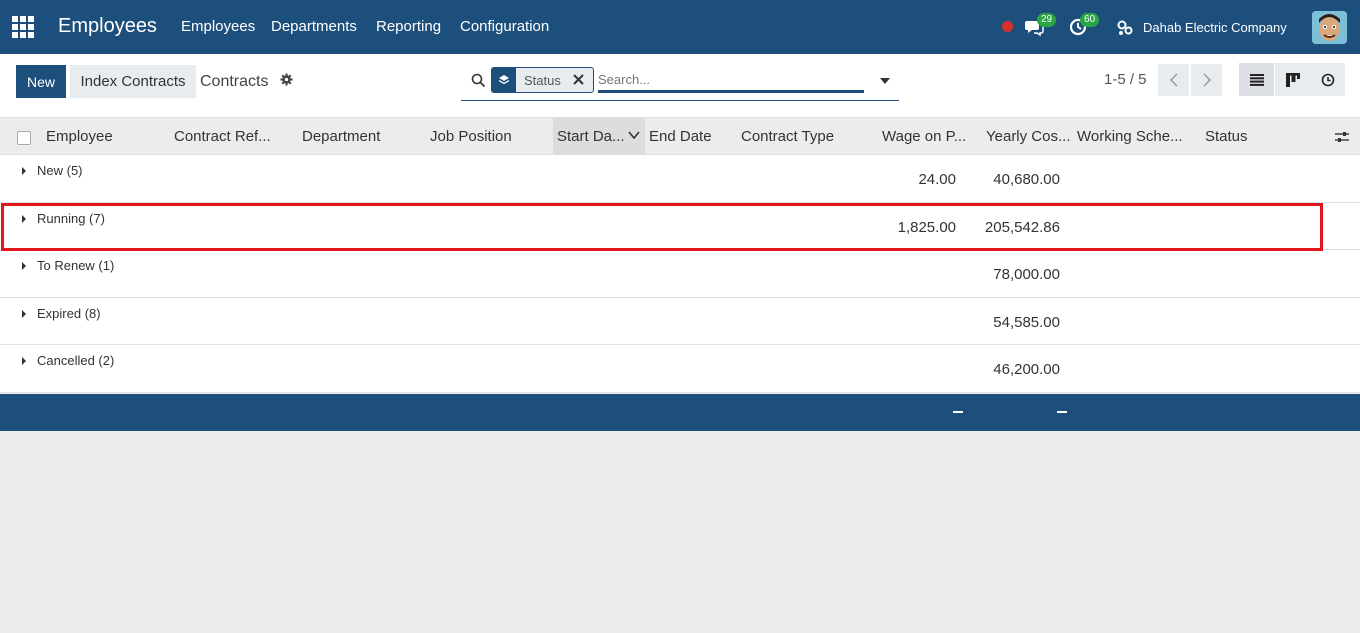 This screenshot has height=633, width=1360. I want to click on breadcrumb: Contracts, so click(234, 81).